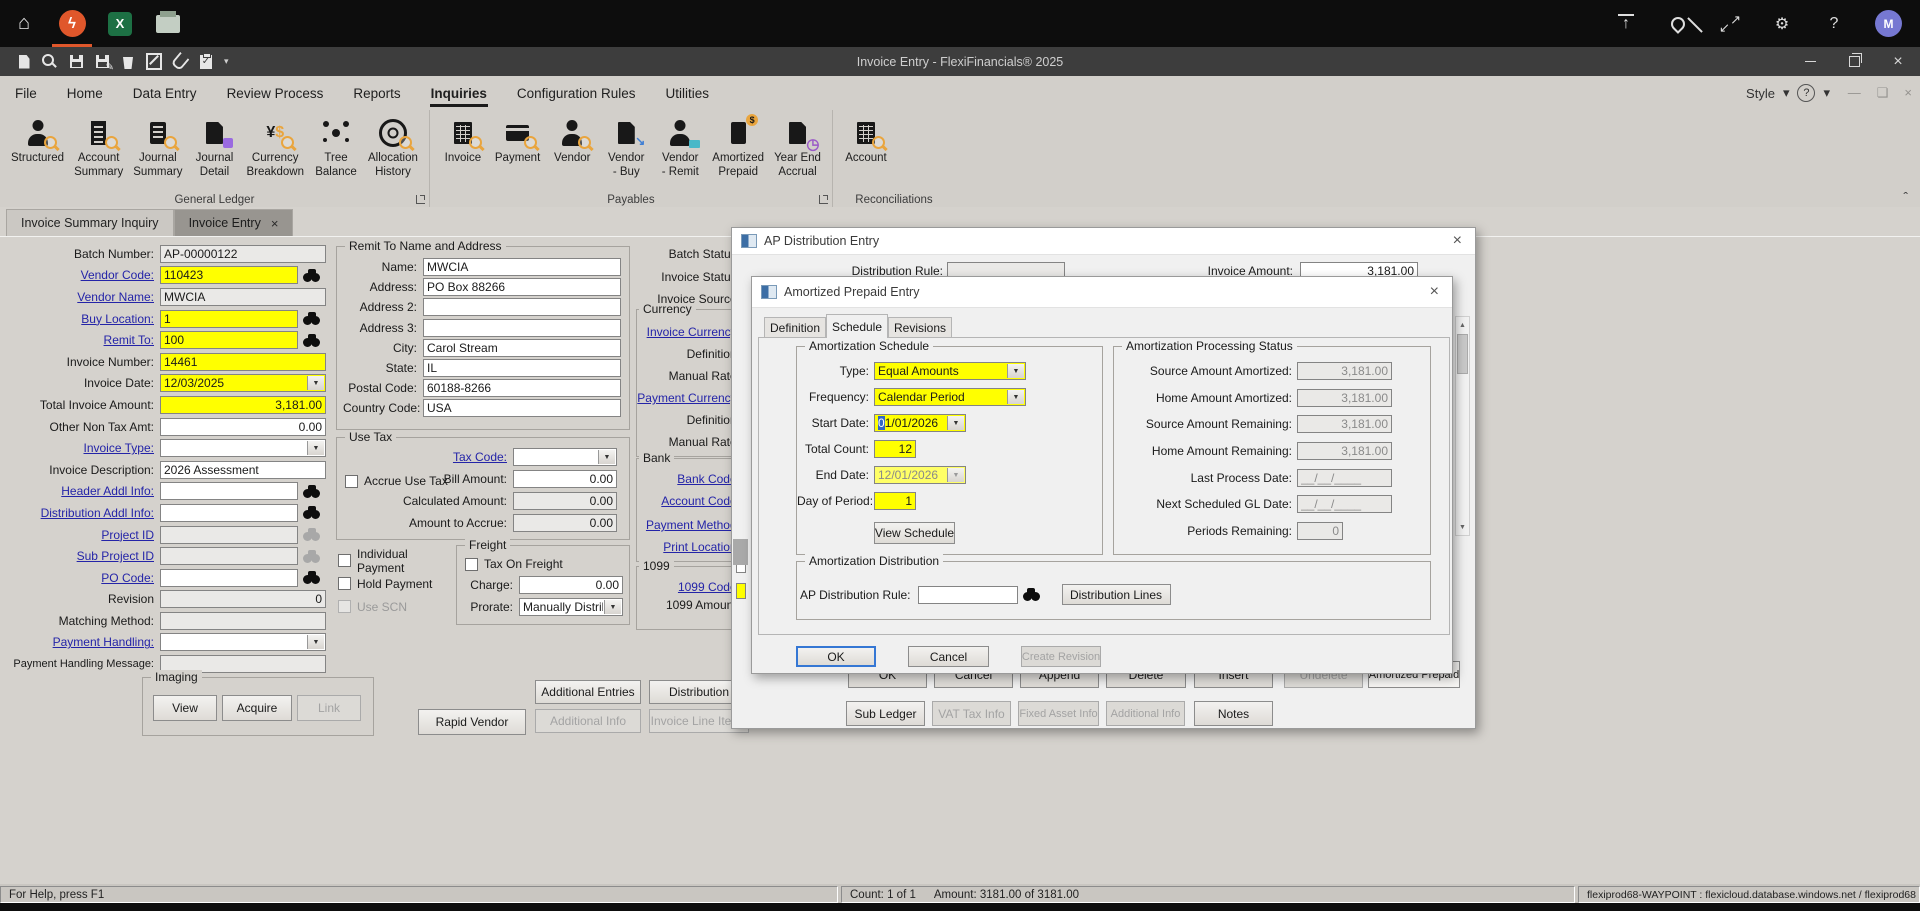  I want to click on delete-icon, so click(128, 61).